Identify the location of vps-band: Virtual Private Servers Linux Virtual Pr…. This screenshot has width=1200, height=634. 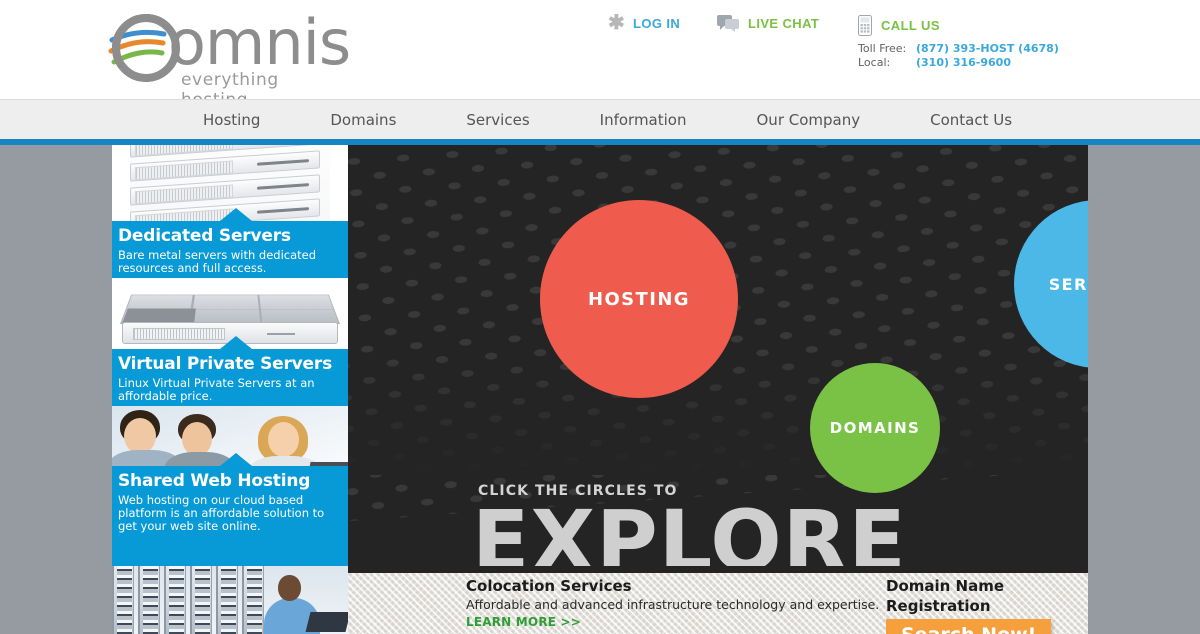
(230, 371).